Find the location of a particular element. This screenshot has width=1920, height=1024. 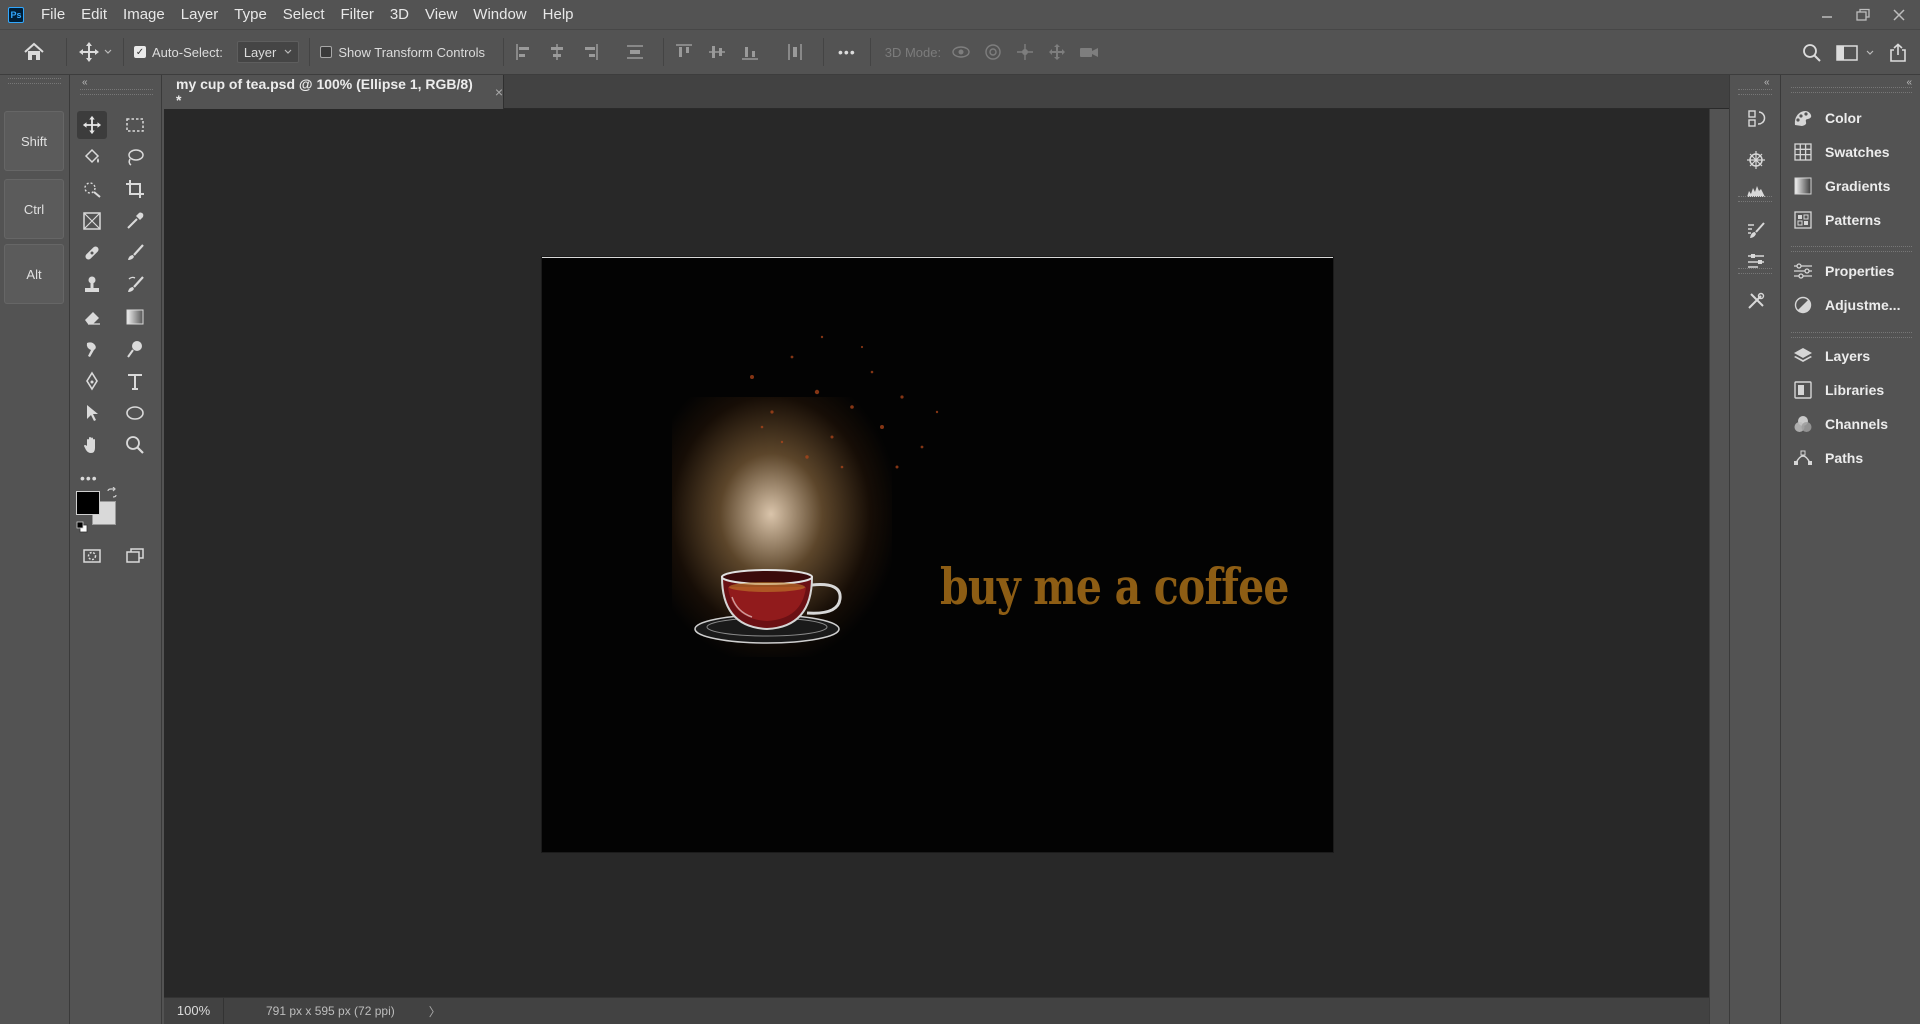

healing-brush-tool-icon is located at coordinates (92, 253).